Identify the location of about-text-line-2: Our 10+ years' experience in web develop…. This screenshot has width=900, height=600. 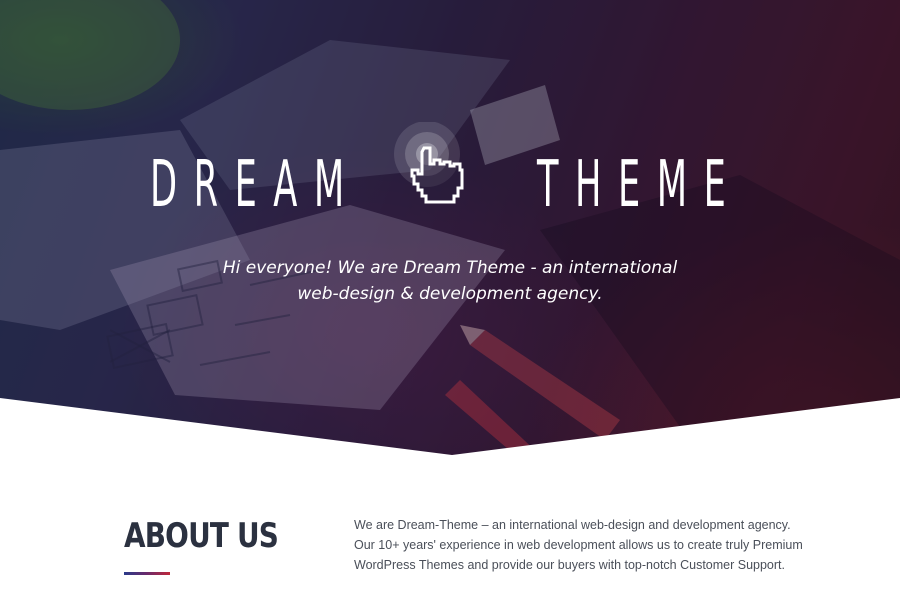
(578, 545).